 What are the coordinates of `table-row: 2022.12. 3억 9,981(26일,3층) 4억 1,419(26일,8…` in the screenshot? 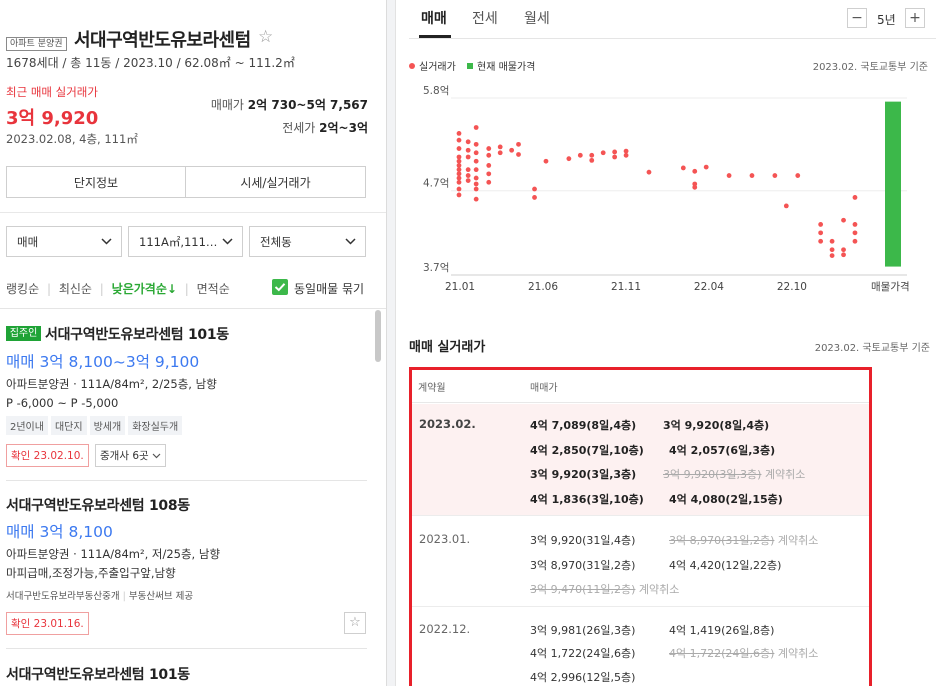 It's located at (640, 647).